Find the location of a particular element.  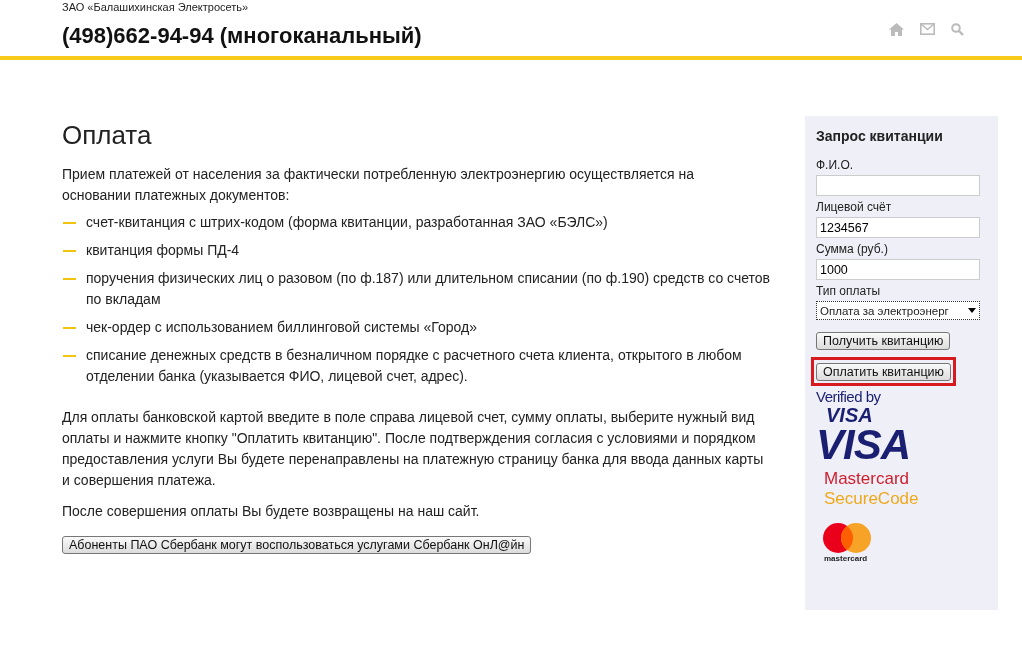

input-field: 1234567 is located at coordinates (898, 227).